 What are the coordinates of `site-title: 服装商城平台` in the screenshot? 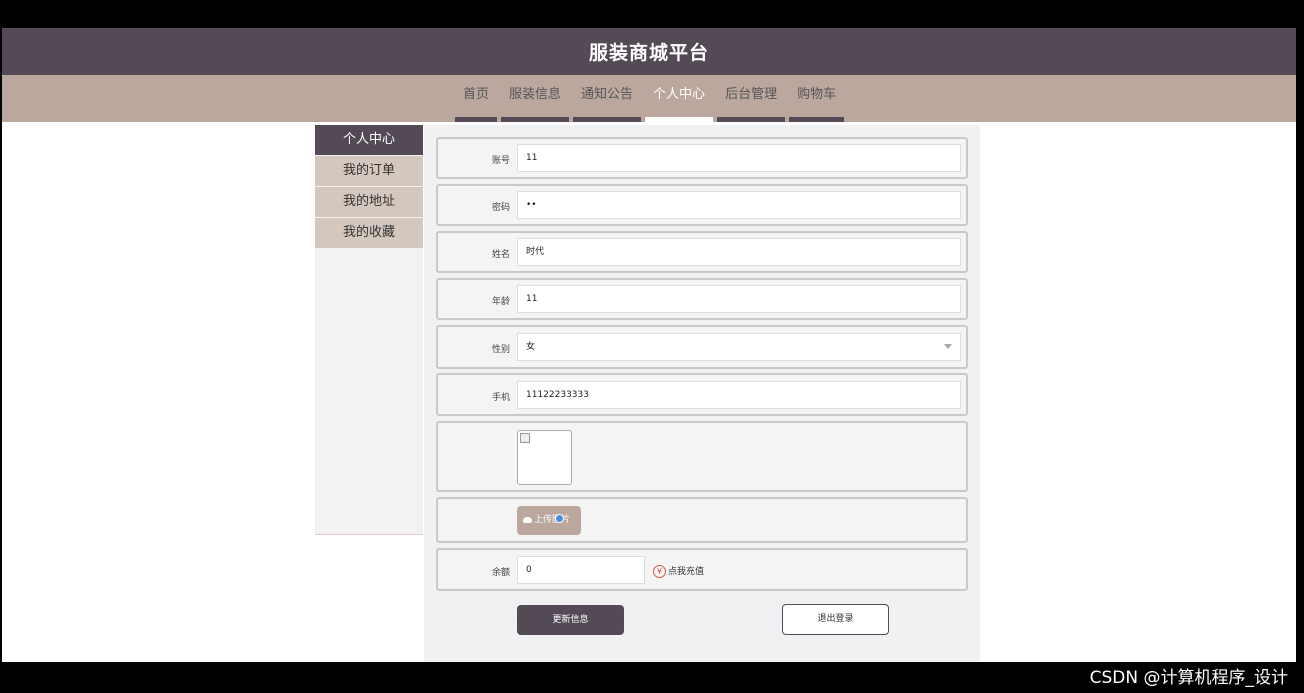 It's located at (648, 53).